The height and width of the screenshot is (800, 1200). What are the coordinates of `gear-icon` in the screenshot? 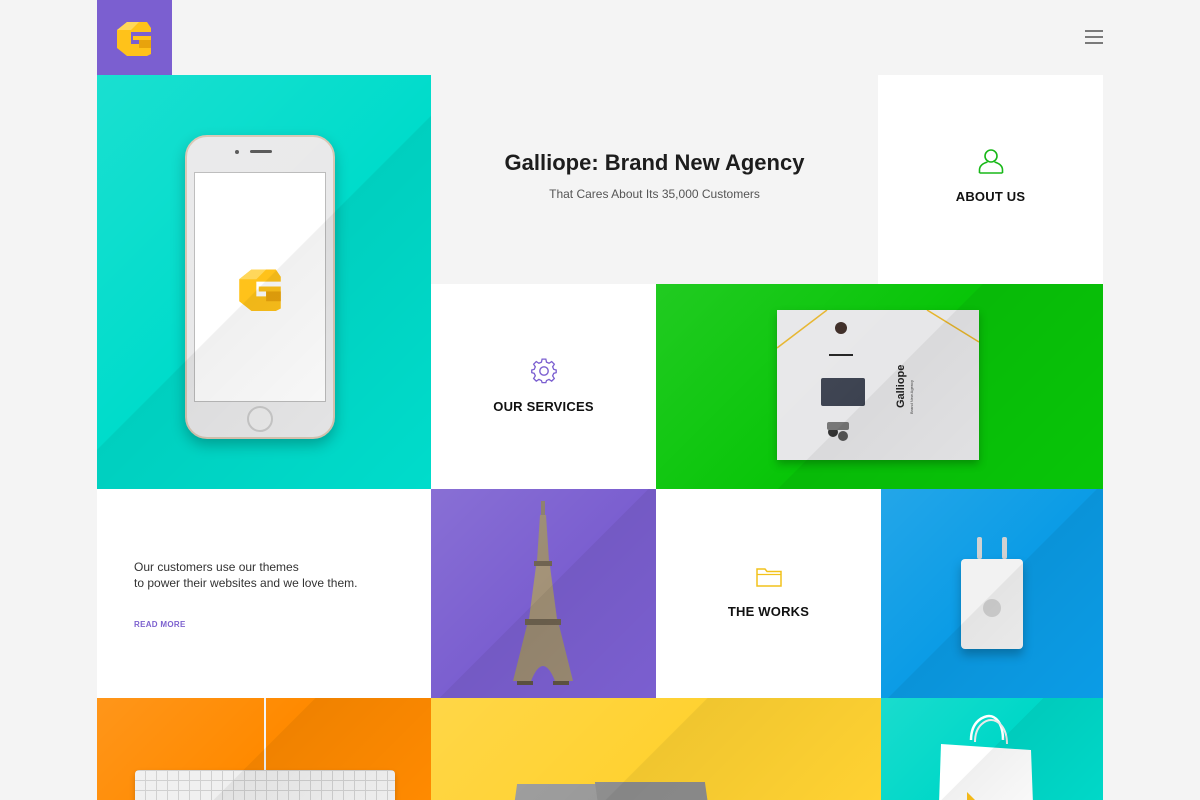 It's located at (543, 371).